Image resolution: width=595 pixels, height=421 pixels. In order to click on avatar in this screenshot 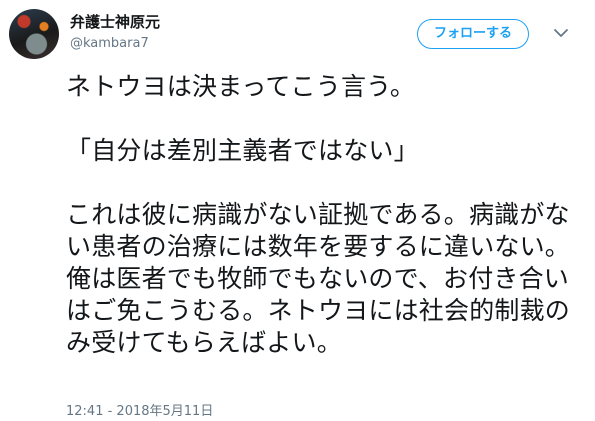, I will do `click(34, 34)`.